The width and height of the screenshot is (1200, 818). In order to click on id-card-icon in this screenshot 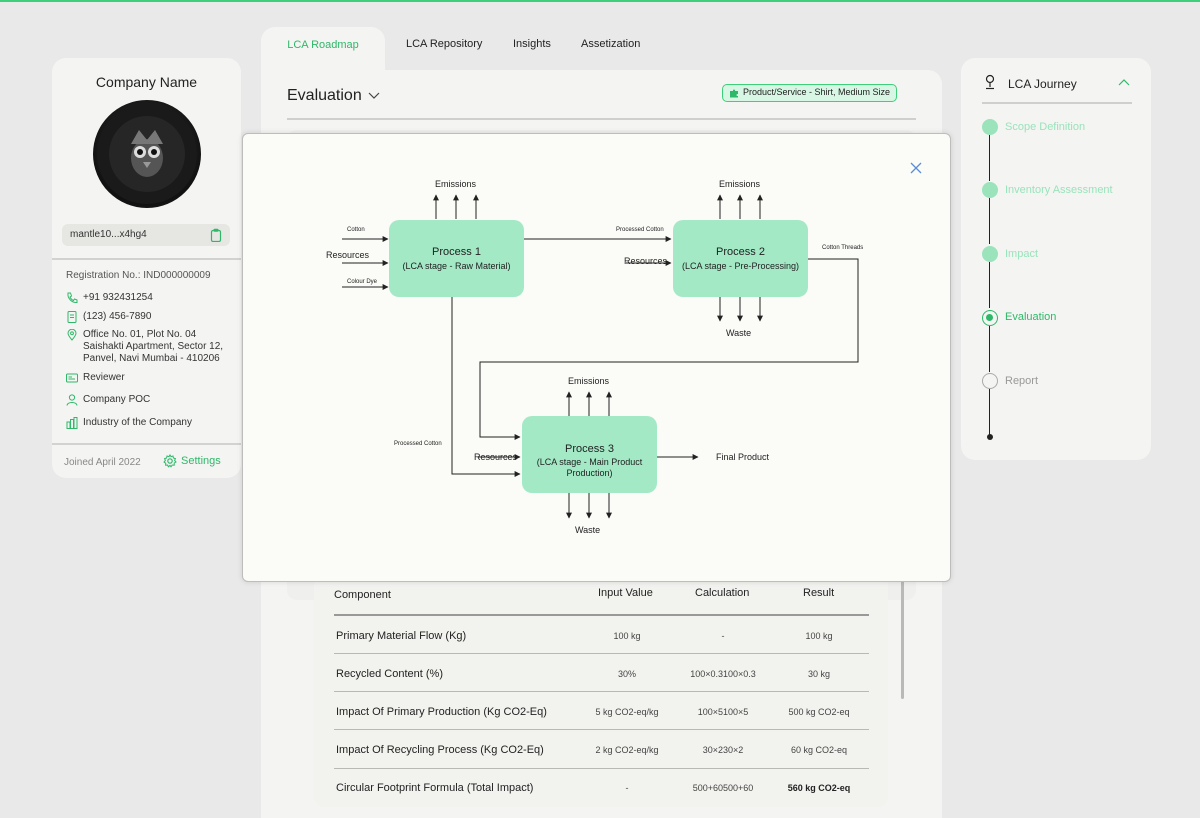, I will do `click(72, 378)`.